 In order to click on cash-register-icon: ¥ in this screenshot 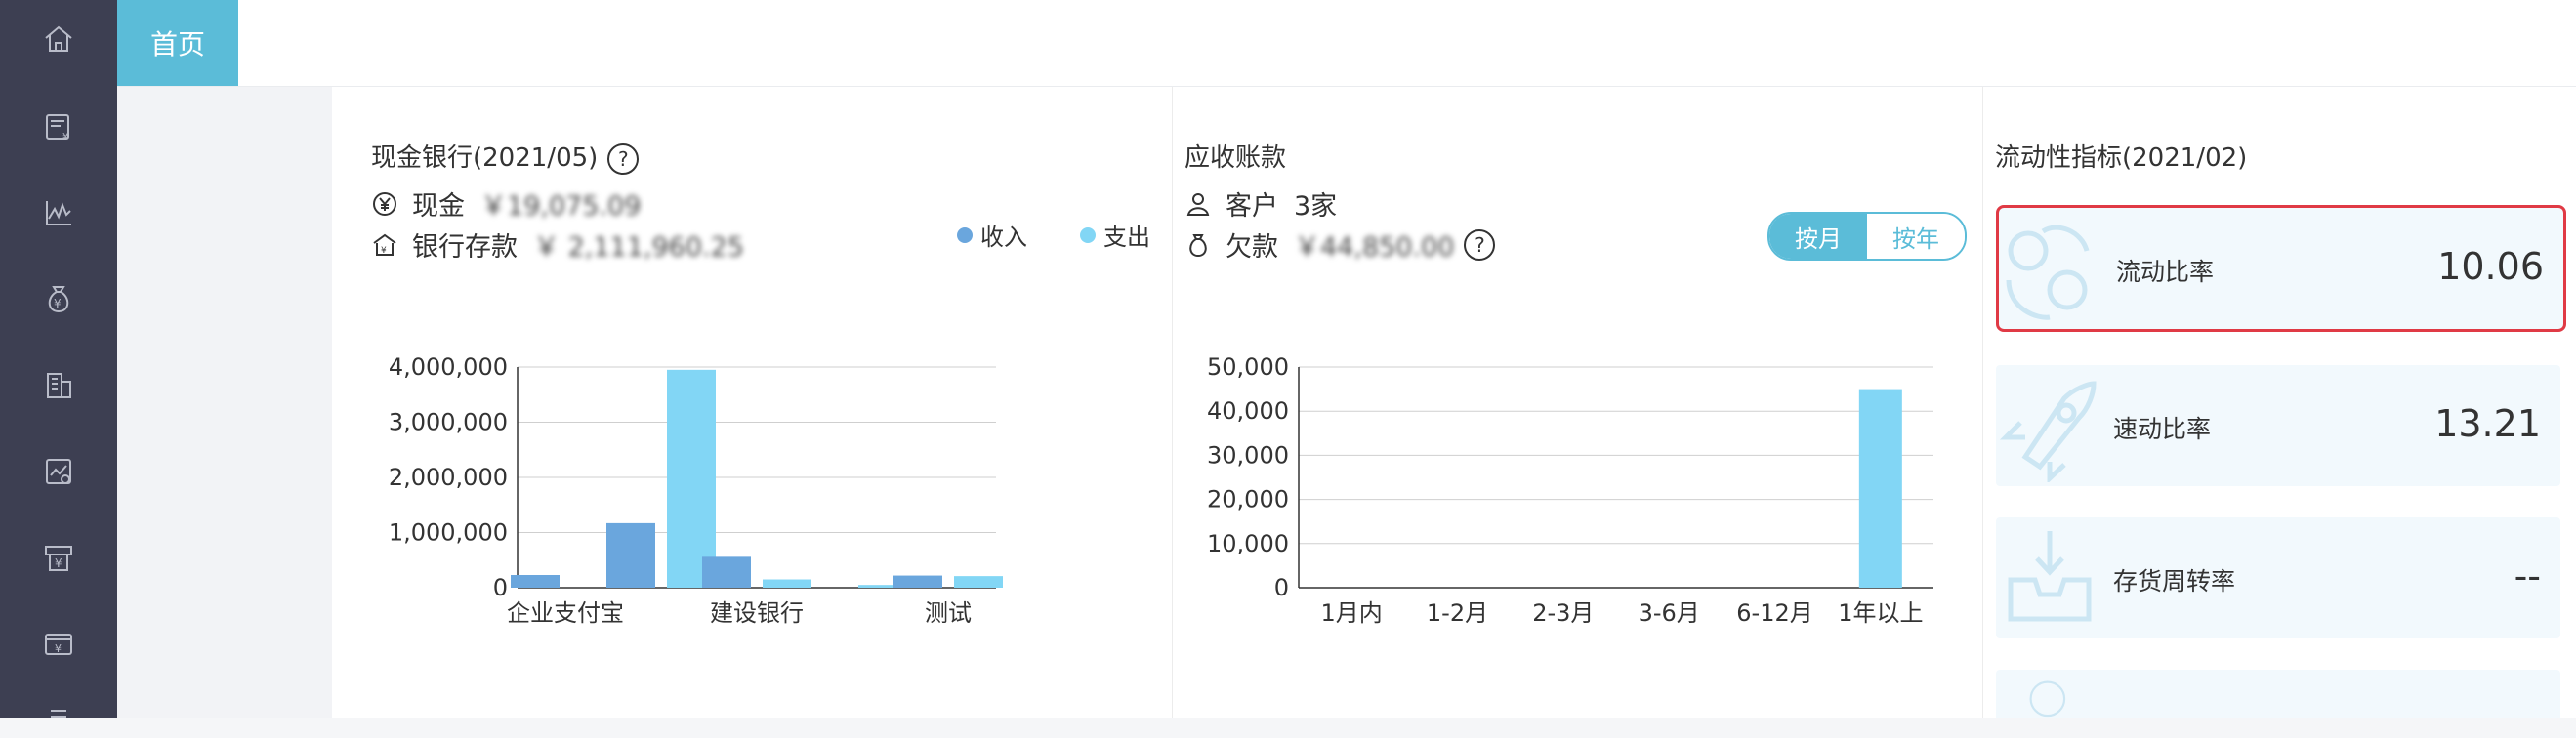, I will do `click(58, 558)`.